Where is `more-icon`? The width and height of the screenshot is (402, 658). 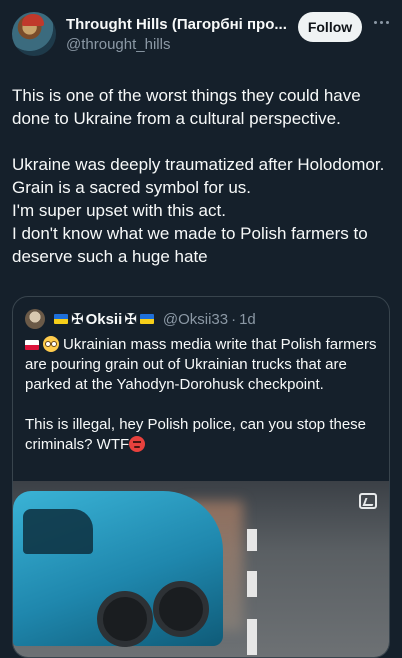
more-icon is located at coordinates (381, 22).